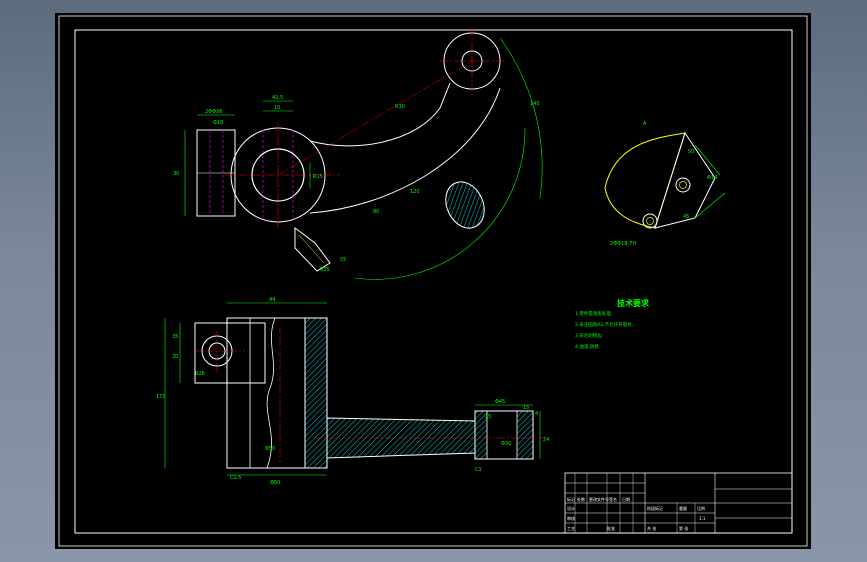 The image size is (867, 562). What do you see at coordinates (277, 98) in the screenshot?
I see `dim-width-top: 42.5` at bounding box center [277, 98].